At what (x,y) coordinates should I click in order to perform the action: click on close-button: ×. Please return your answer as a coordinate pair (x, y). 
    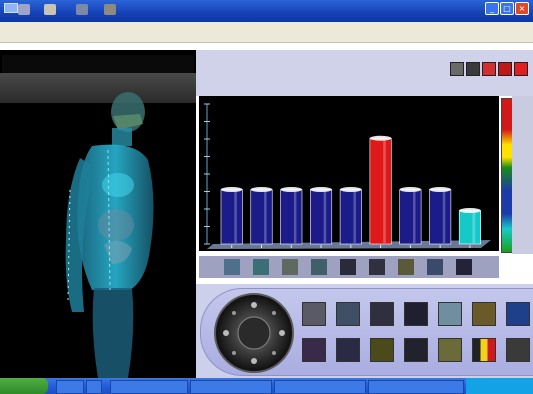
    Looking at the image, I should click on (522, 8).